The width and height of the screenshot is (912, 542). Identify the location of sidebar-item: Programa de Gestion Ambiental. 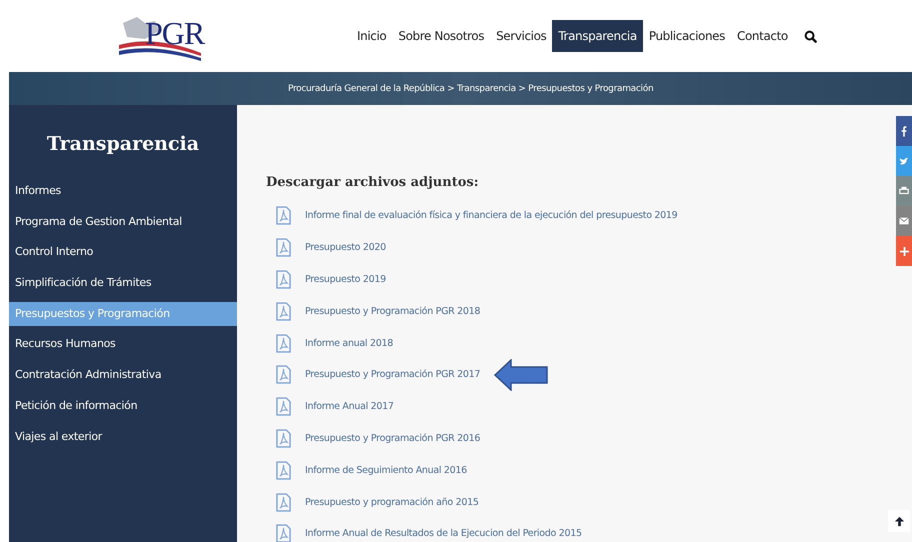
(123, 222).